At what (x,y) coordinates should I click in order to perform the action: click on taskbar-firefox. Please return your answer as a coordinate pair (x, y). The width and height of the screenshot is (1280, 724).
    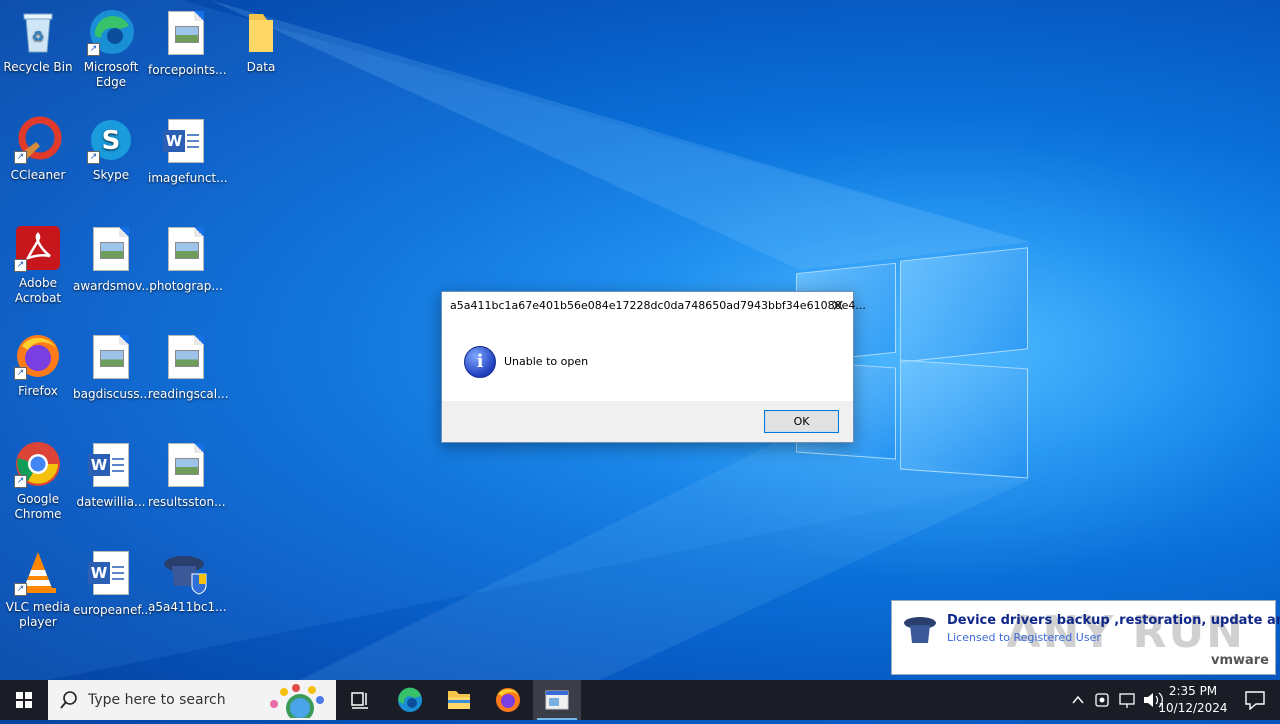
    Looking at the image, I should click on (508, 700).